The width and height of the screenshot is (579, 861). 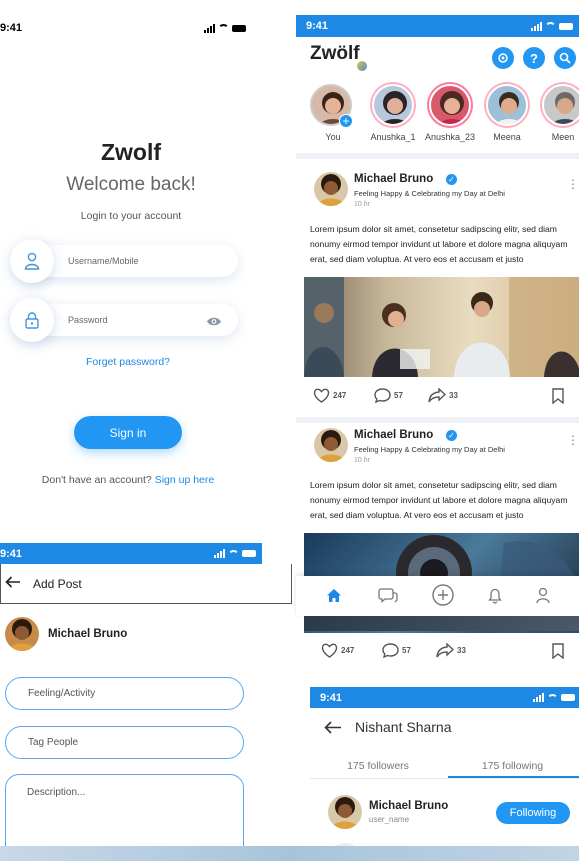 I want to click on help-icon: ?, so click(x=534, y=58).